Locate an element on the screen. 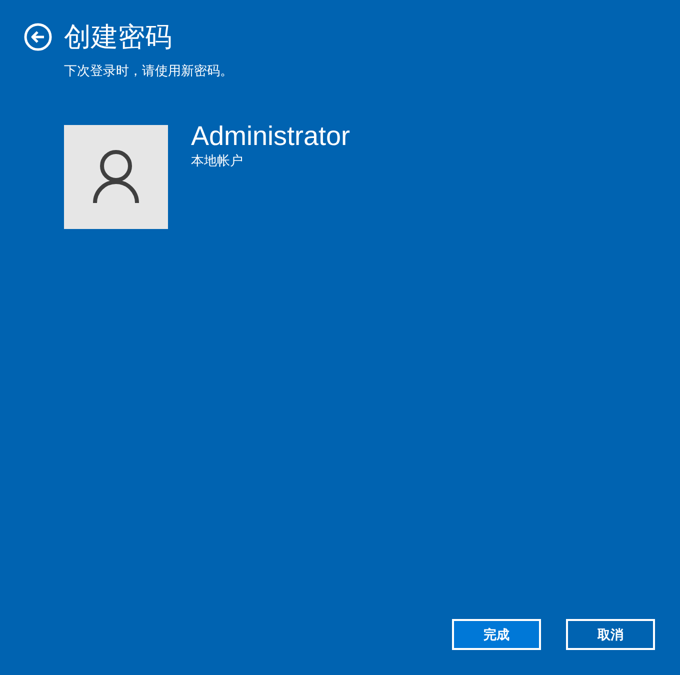 The image size is (680, 675). account-name: Administrator is located at coordinates (270, 136).